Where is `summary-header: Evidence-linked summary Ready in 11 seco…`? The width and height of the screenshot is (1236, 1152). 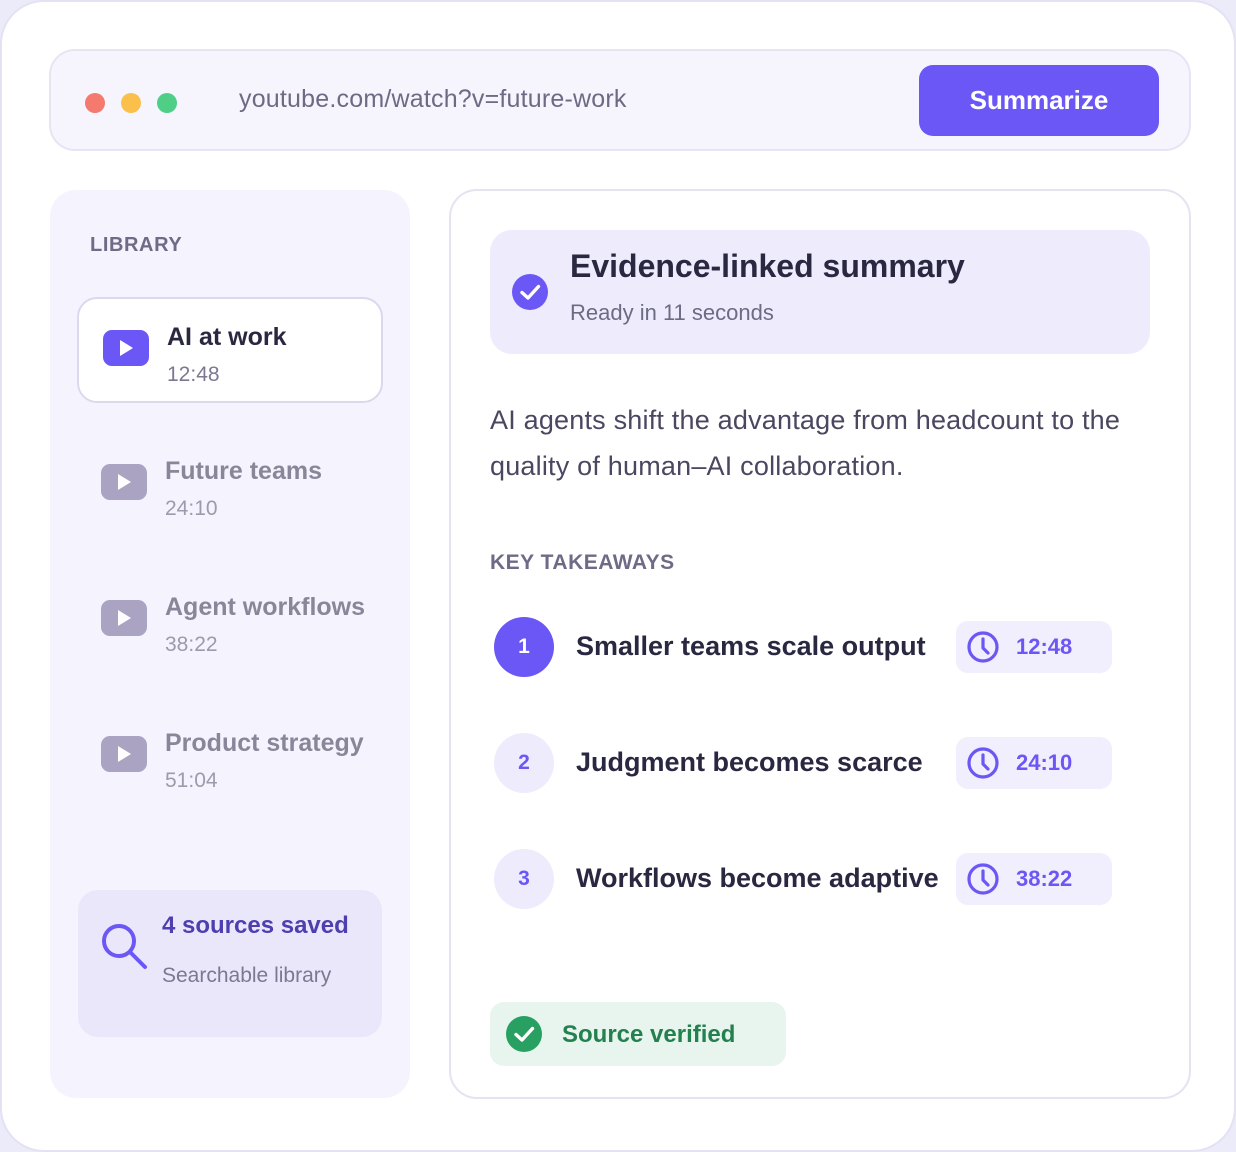
summary-header: Evidence-linked summary Ready in 11 seco… is located at coordinates (820, 292).